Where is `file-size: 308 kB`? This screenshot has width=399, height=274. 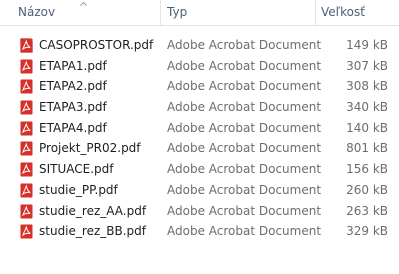
file-size: 308 kB is located at coordinates (367, 86).